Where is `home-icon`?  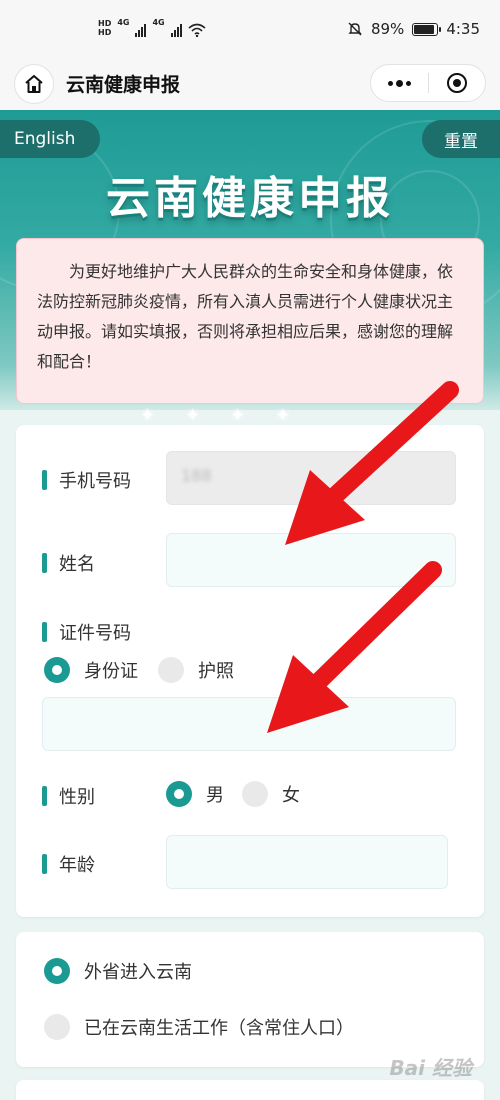 home-icon is located at coordinates (34, 84).